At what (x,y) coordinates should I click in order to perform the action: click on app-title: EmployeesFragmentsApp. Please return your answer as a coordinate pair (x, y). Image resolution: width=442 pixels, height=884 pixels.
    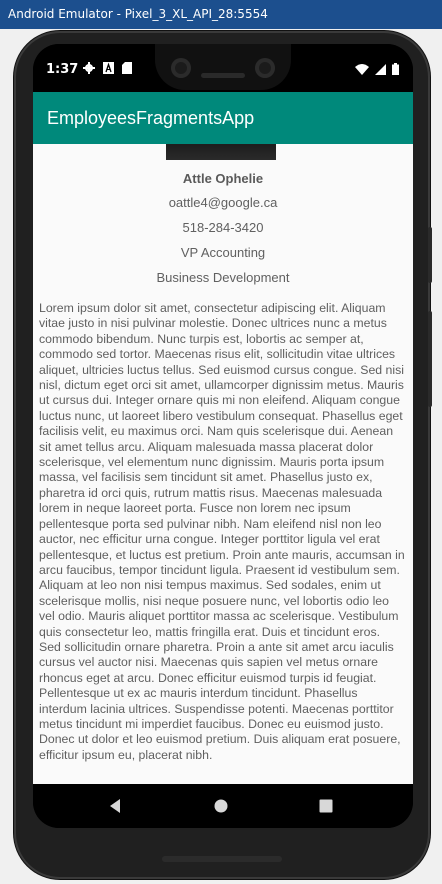
    Looking at the image, I should click on (151, 118).